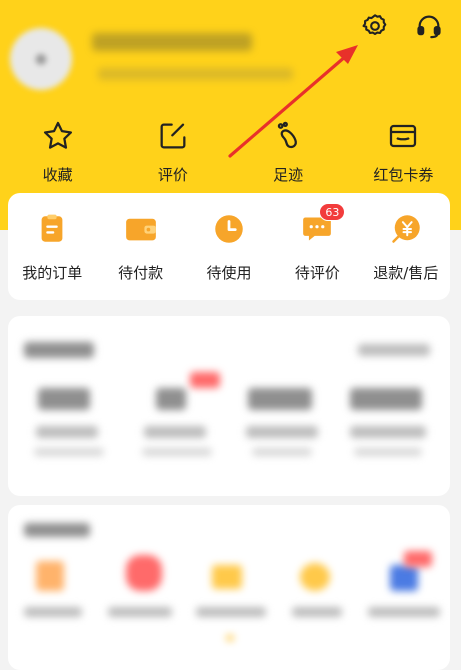 The width and height of the screenshot is (461, 670). What do you see at coordinates (140, 229) in the screenshot?
I see `payment-wallet-icon` at bounding box center [140, 229].